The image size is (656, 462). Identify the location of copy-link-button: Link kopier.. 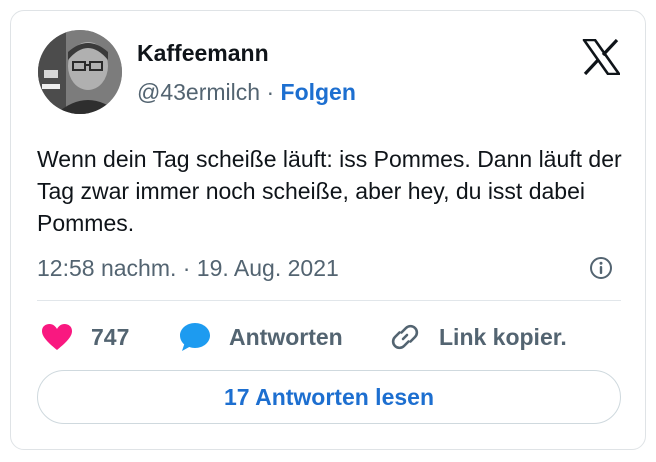
(478, 337).